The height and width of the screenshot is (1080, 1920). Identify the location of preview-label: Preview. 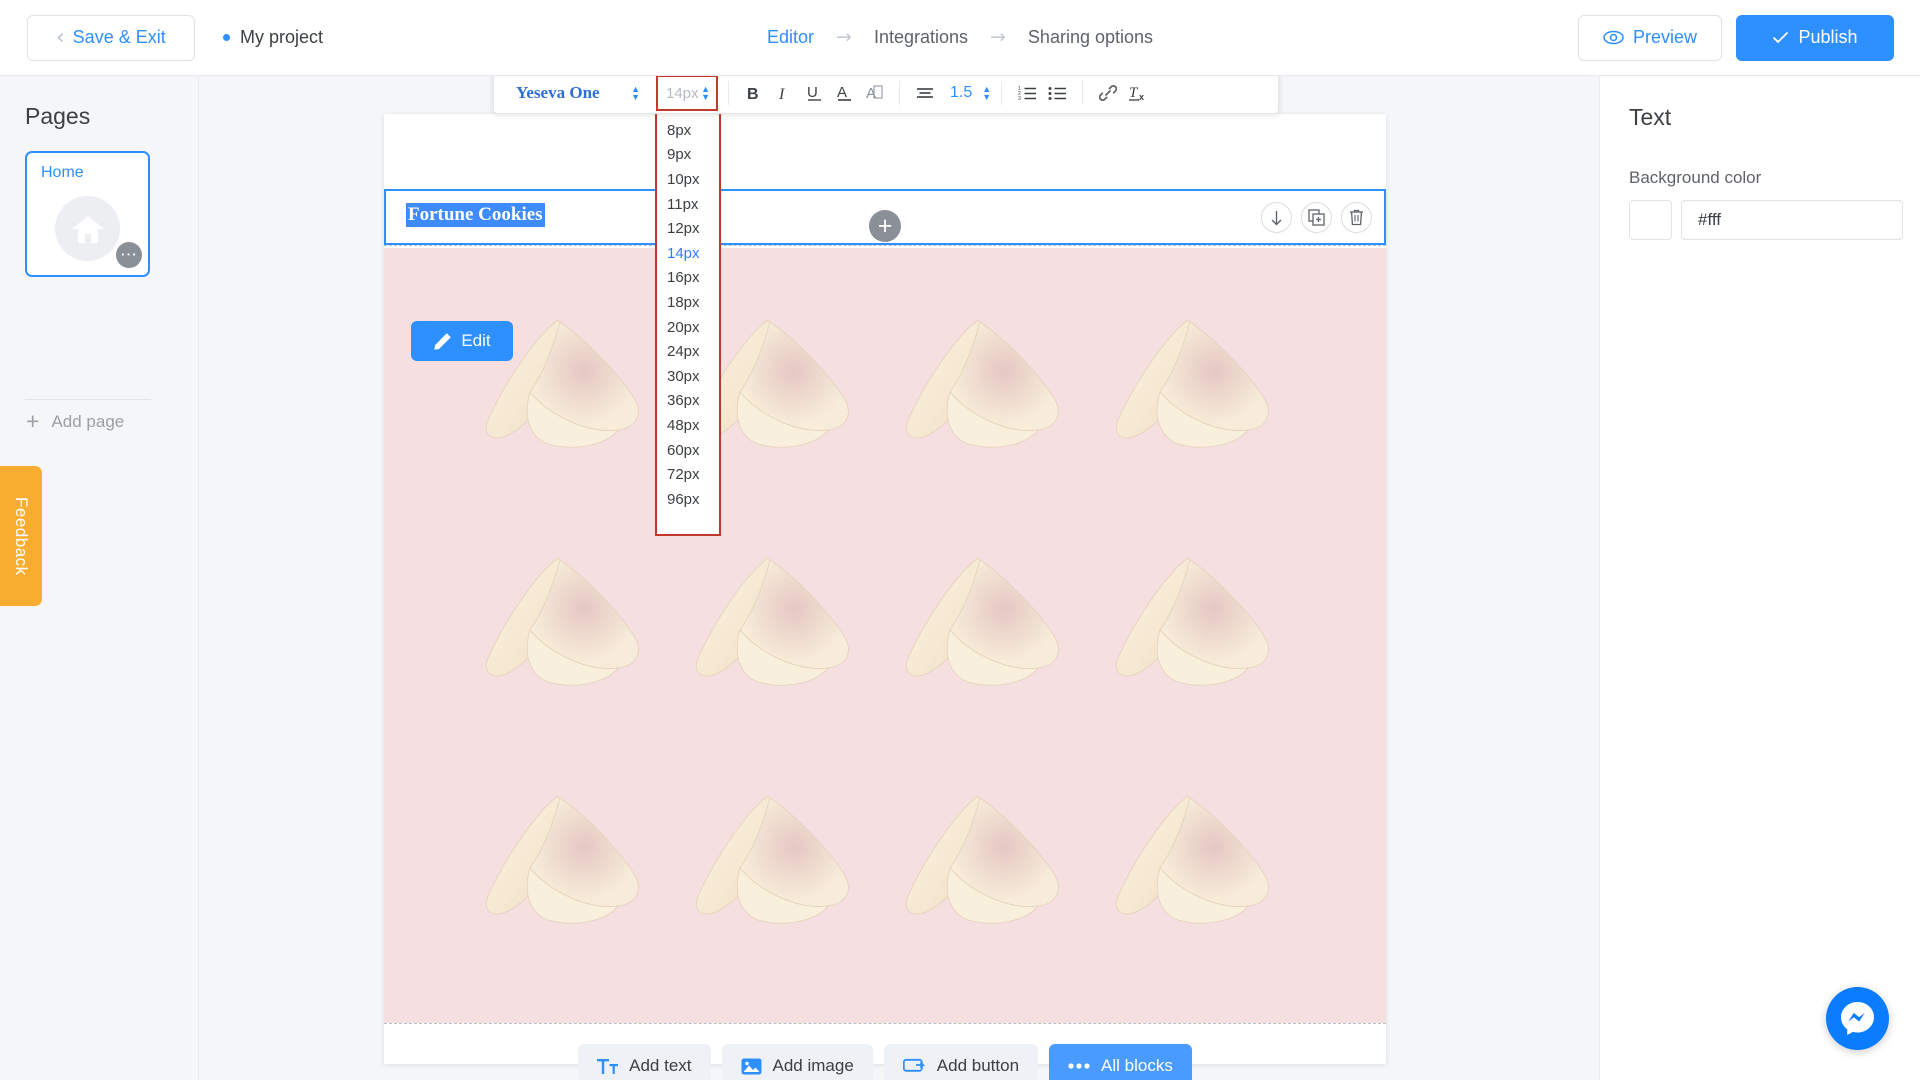
(1665, 37).